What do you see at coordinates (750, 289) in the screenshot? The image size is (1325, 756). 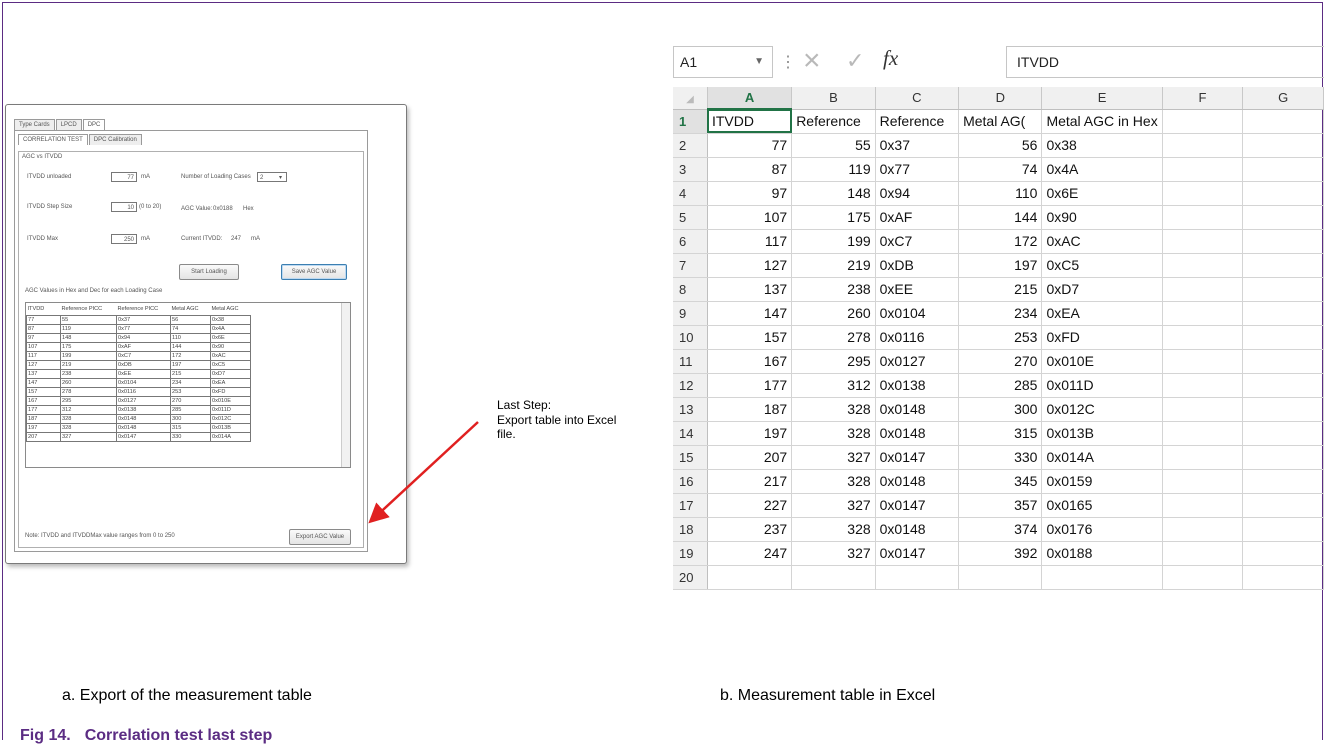 I see `cell-a8: 137` at bounding box center [750, 289].